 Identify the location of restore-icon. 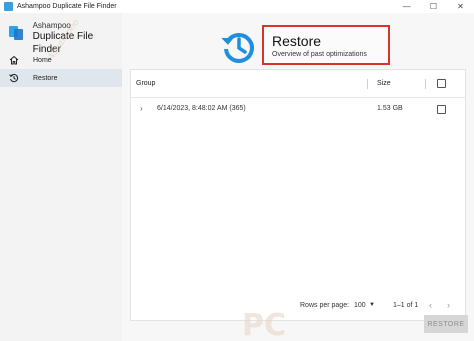
(14, 78).